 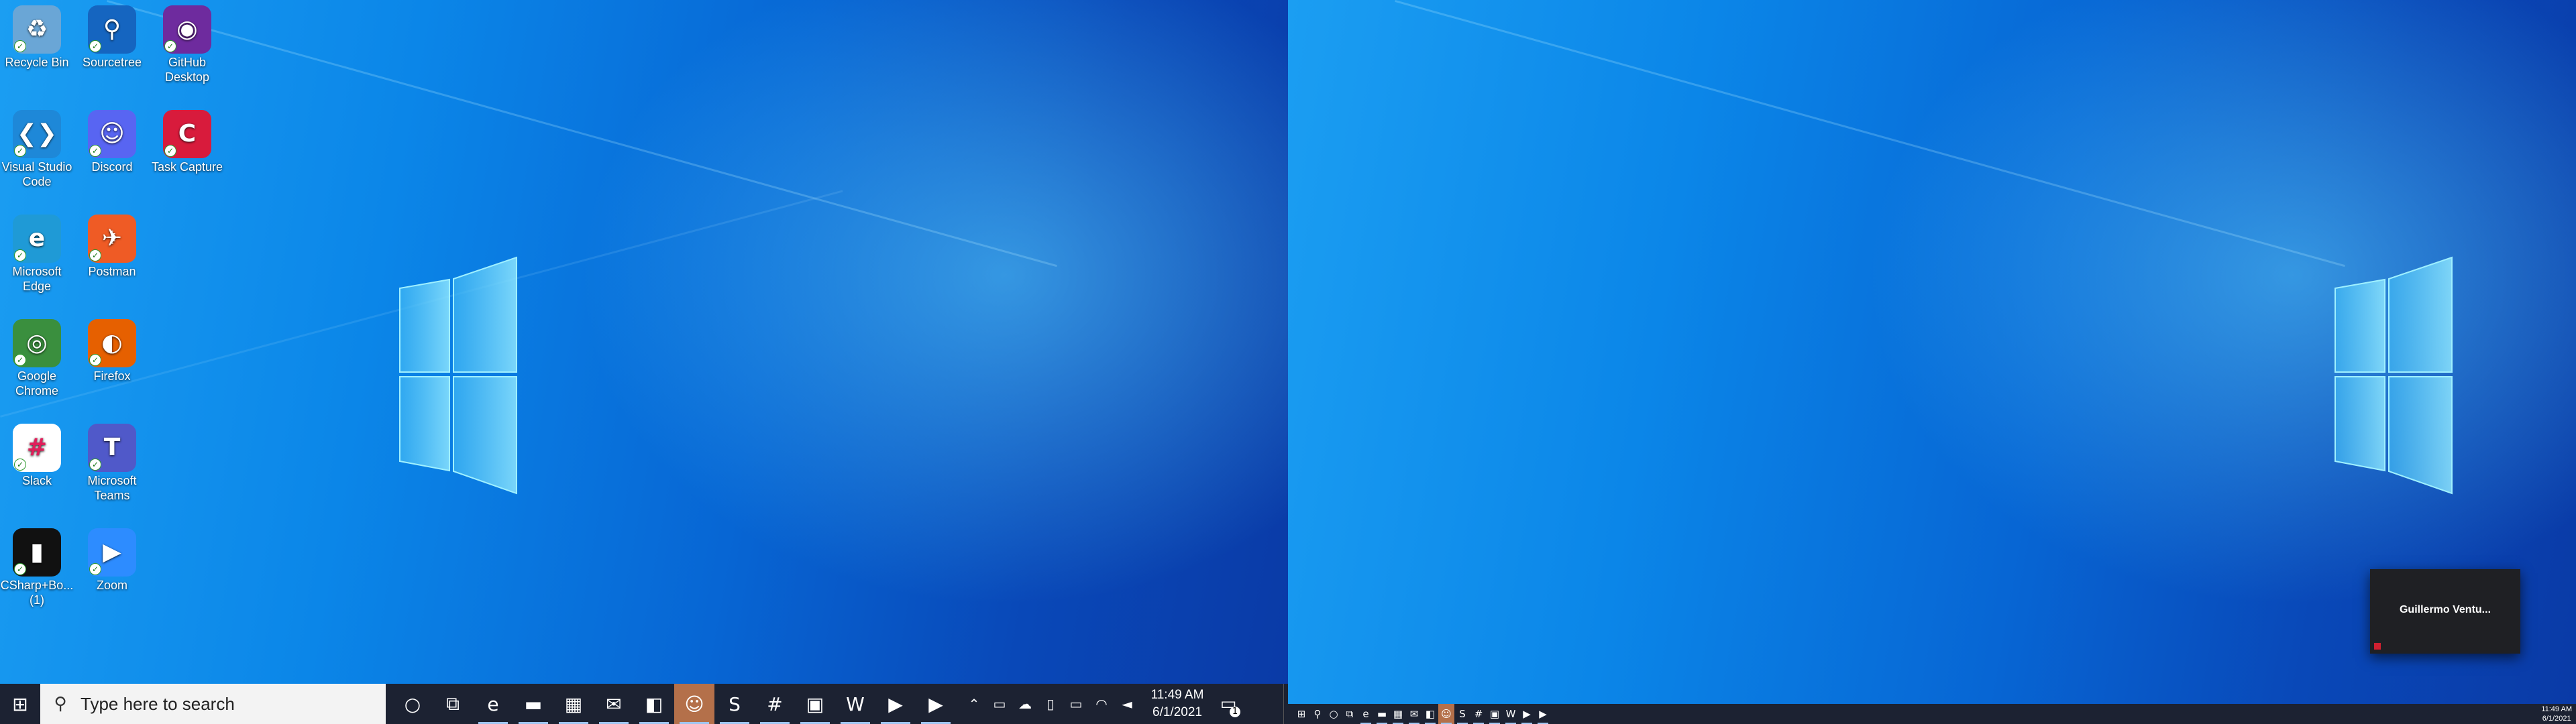 I want to click on desktop-icon-label: Discord, so click(x=112, y=167).